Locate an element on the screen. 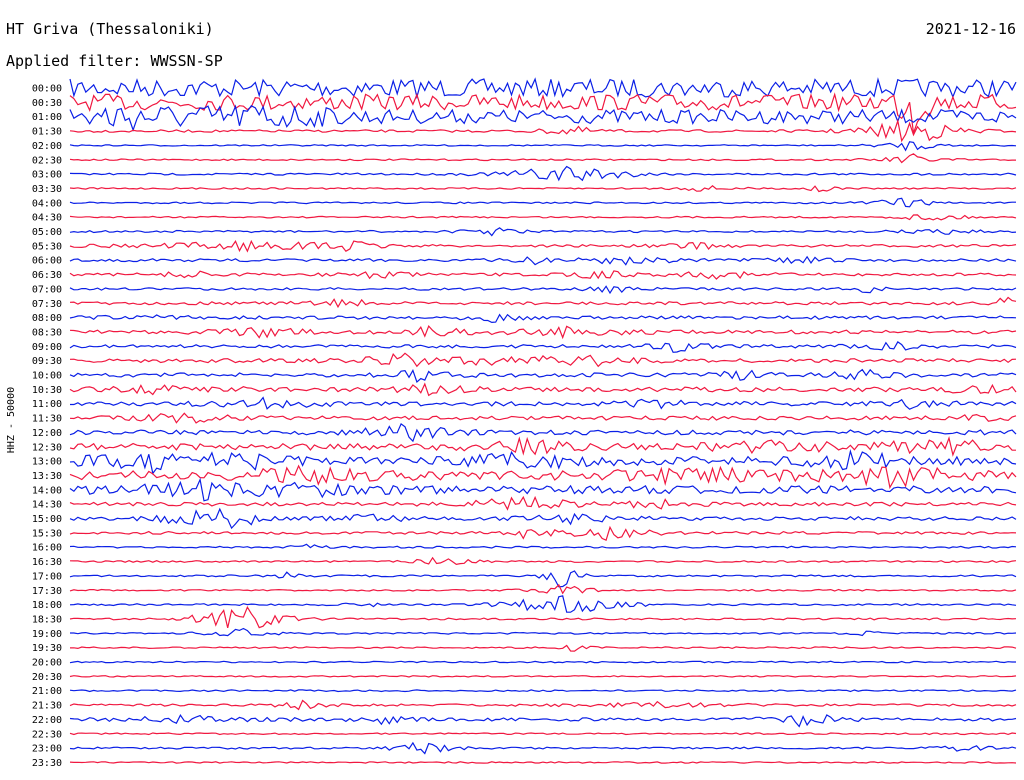 Image resolution: width=1024 pixels, height=780 pixels. time-tick-label: 00:30 is located at coordinates (47, 103).